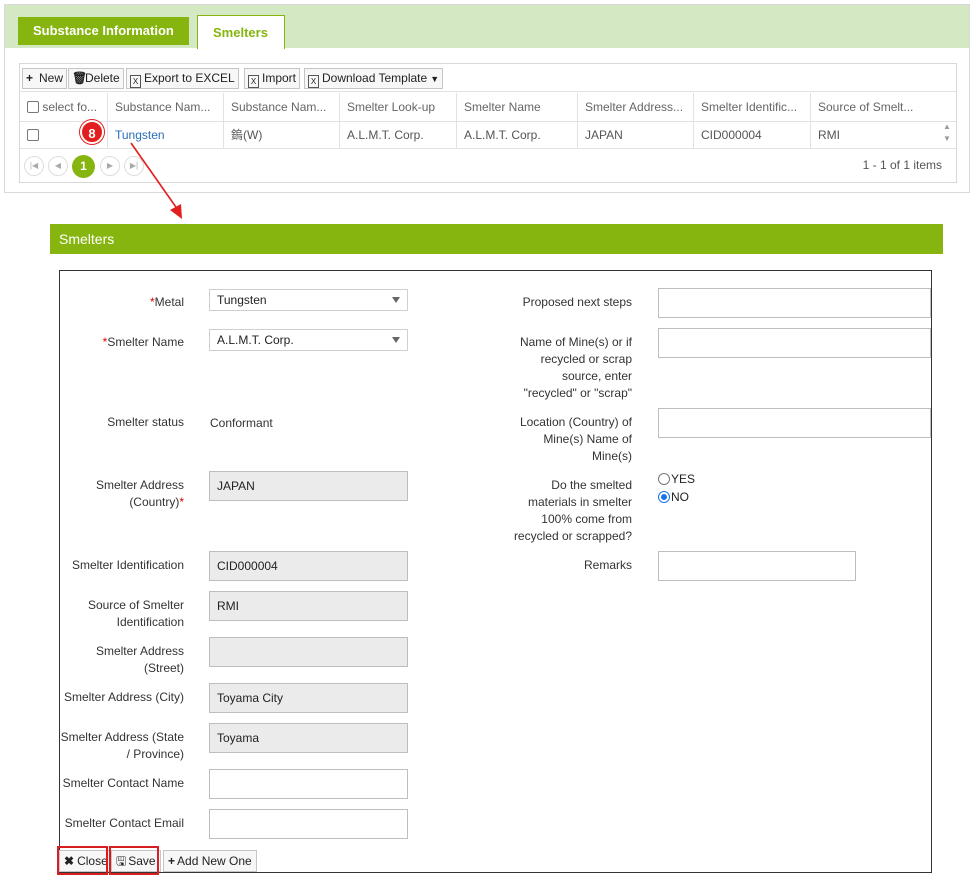  What do you see at coordinates (496, 239) in the screenshot?
I see `smelters-section-header: Smelters` at bounding box center [496, 239].